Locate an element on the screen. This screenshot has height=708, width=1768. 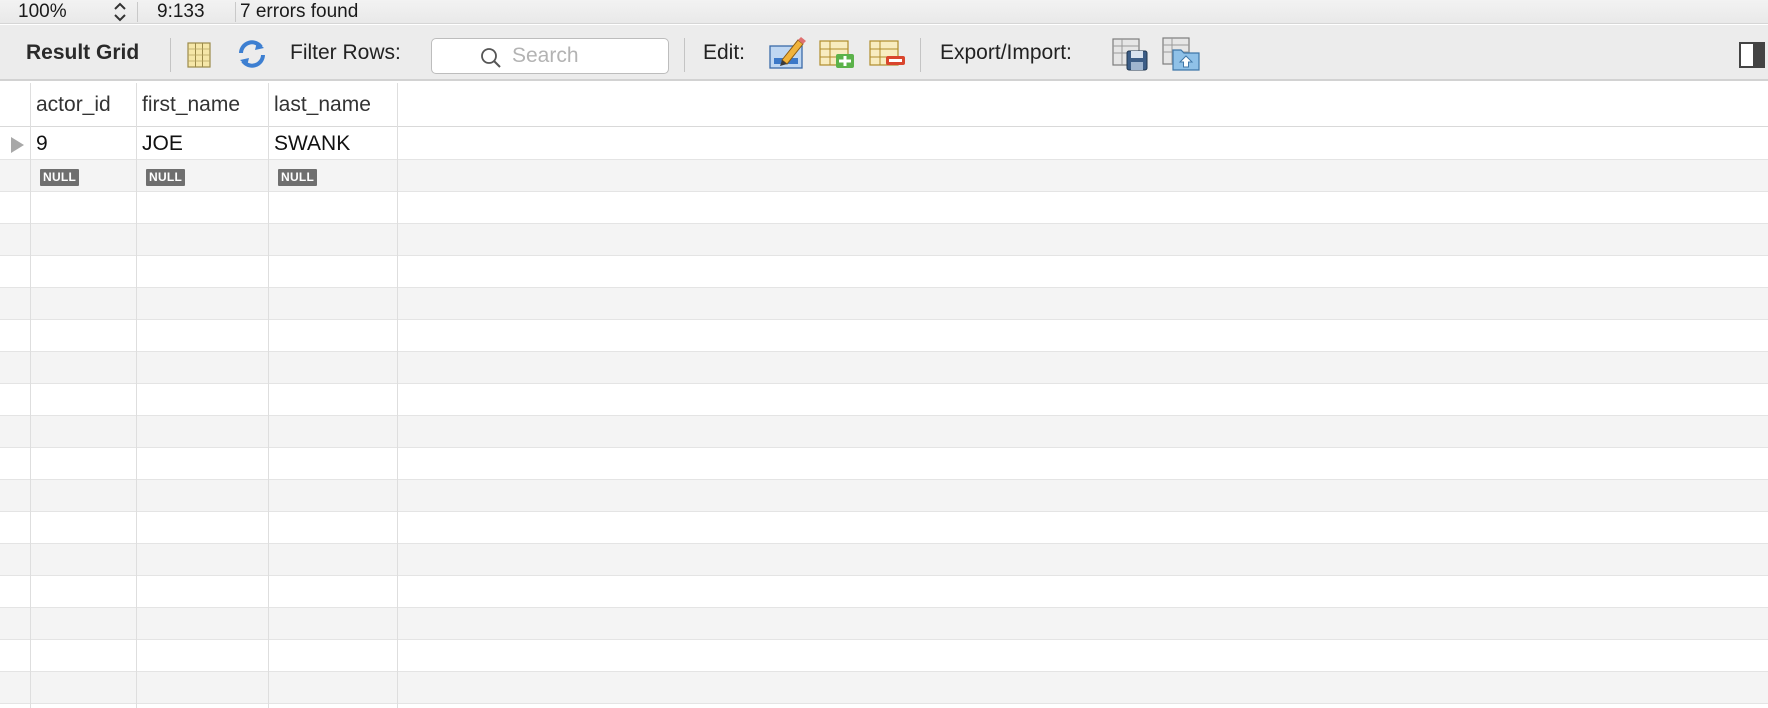
toggle-panel-icon is located at coordinates (1752, 55).